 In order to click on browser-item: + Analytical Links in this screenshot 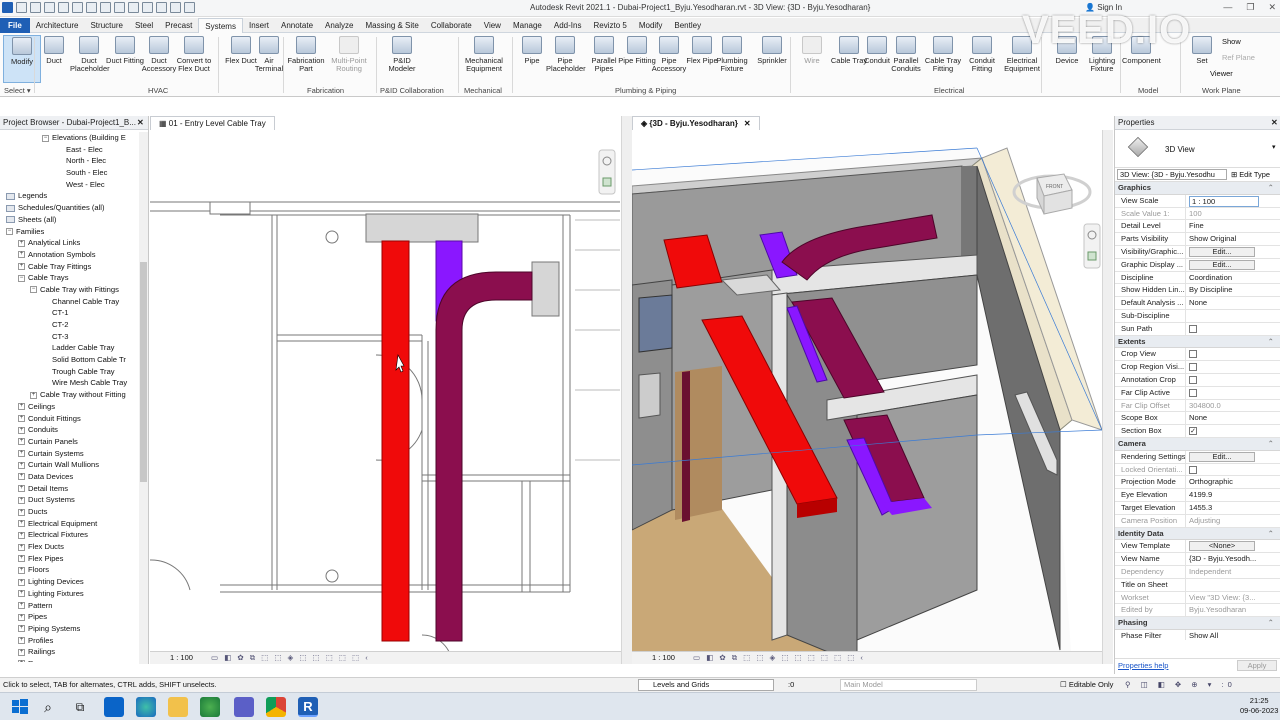, I will do `click(69, 243)`.